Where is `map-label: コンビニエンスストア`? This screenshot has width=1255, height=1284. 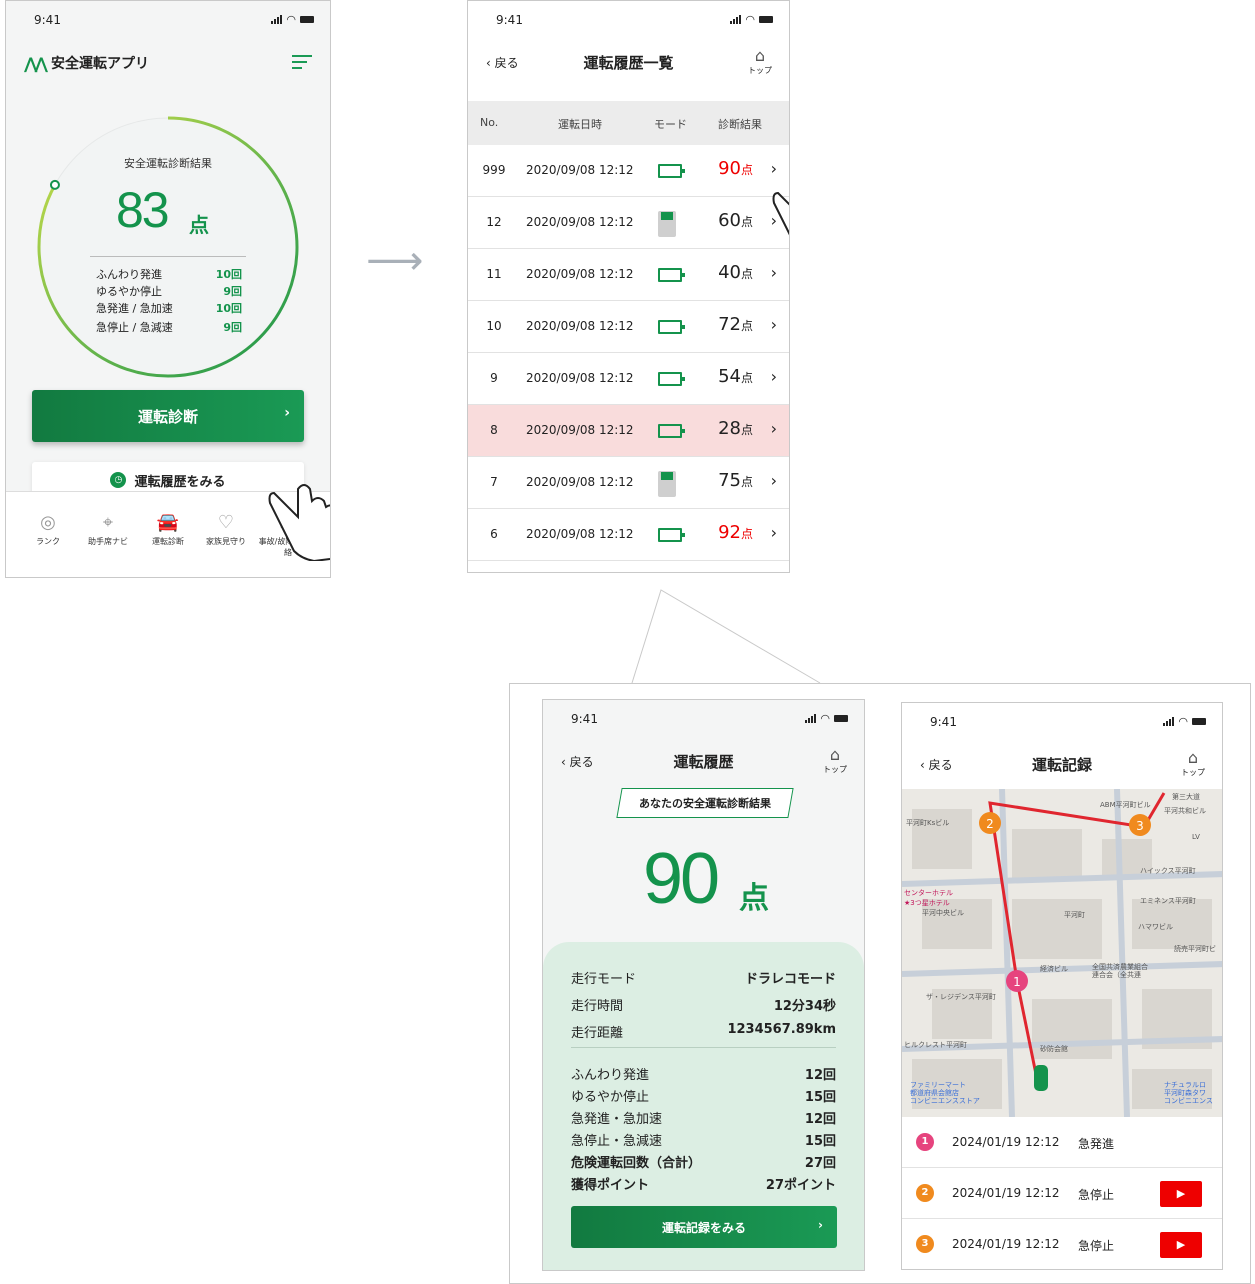 map-label: コンビニエンスストア is located at coordinates (945, 1100).